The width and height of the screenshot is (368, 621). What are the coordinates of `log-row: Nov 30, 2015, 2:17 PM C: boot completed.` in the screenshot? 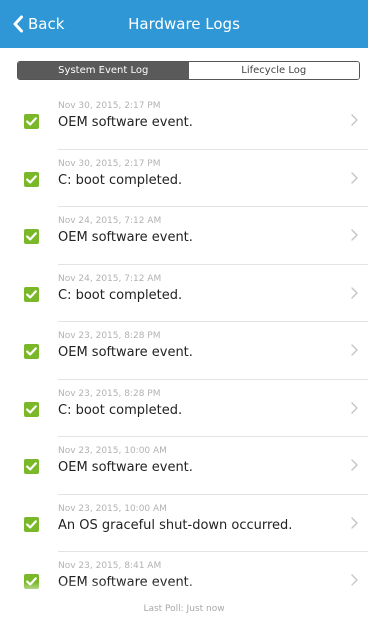 It's located at (184, 179).